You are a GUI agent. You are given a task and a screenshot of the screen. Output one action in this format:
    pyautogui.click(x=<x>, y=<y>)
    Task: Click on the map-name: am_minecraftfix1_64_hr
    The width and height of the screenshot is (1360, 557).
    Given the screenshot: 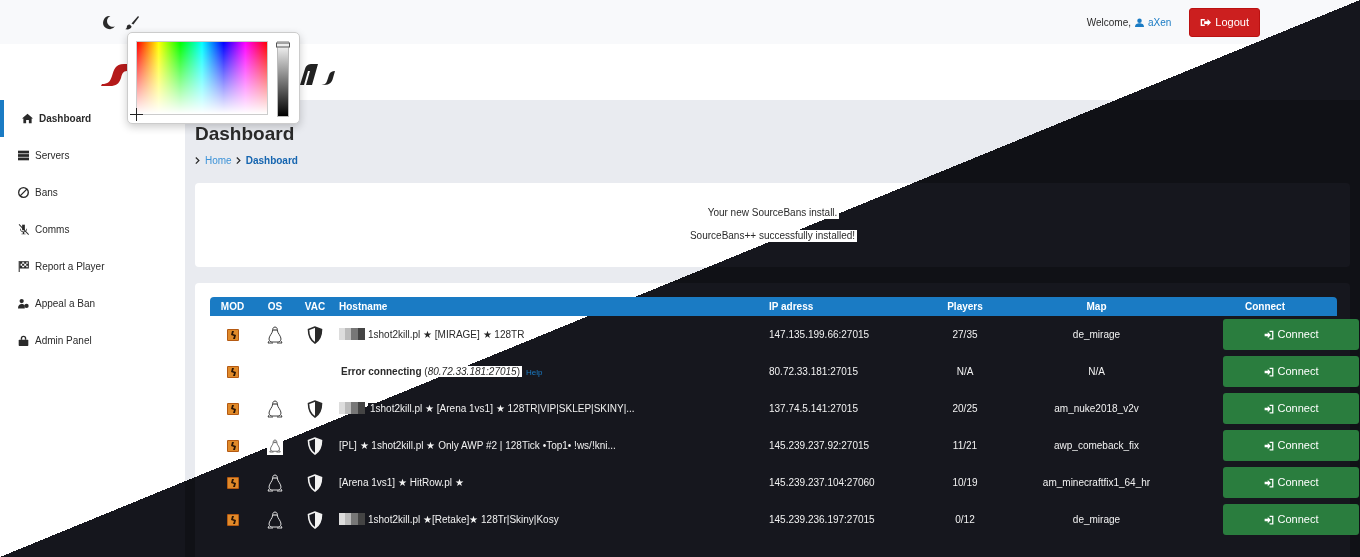 What is the action you would take?
    pyautogui.click(x=1096, y=482)
    